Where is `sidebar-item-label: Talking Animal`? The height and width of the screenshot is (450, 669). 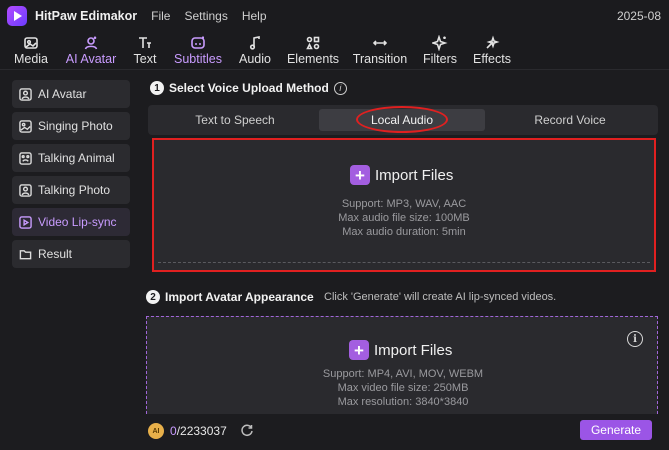 sidebar-item-label: Talking Animal is located at coordinates (76, 158).